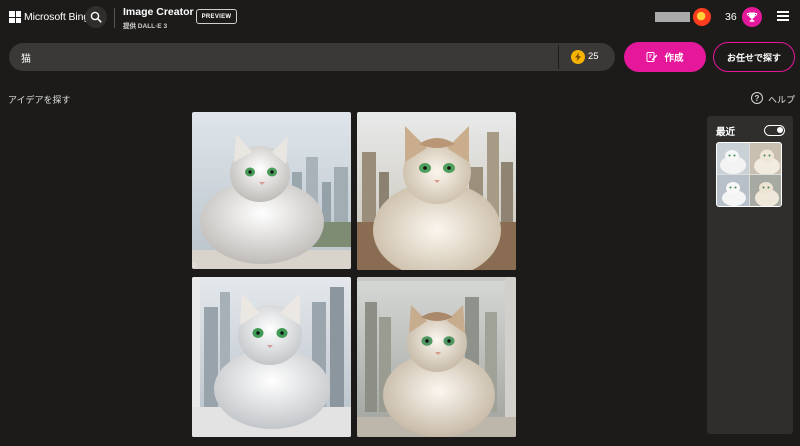 The image size is (800, 446). Describe the element at coordinates (672, 17) in the screenshot. I see `user-name-redacted` at that location.